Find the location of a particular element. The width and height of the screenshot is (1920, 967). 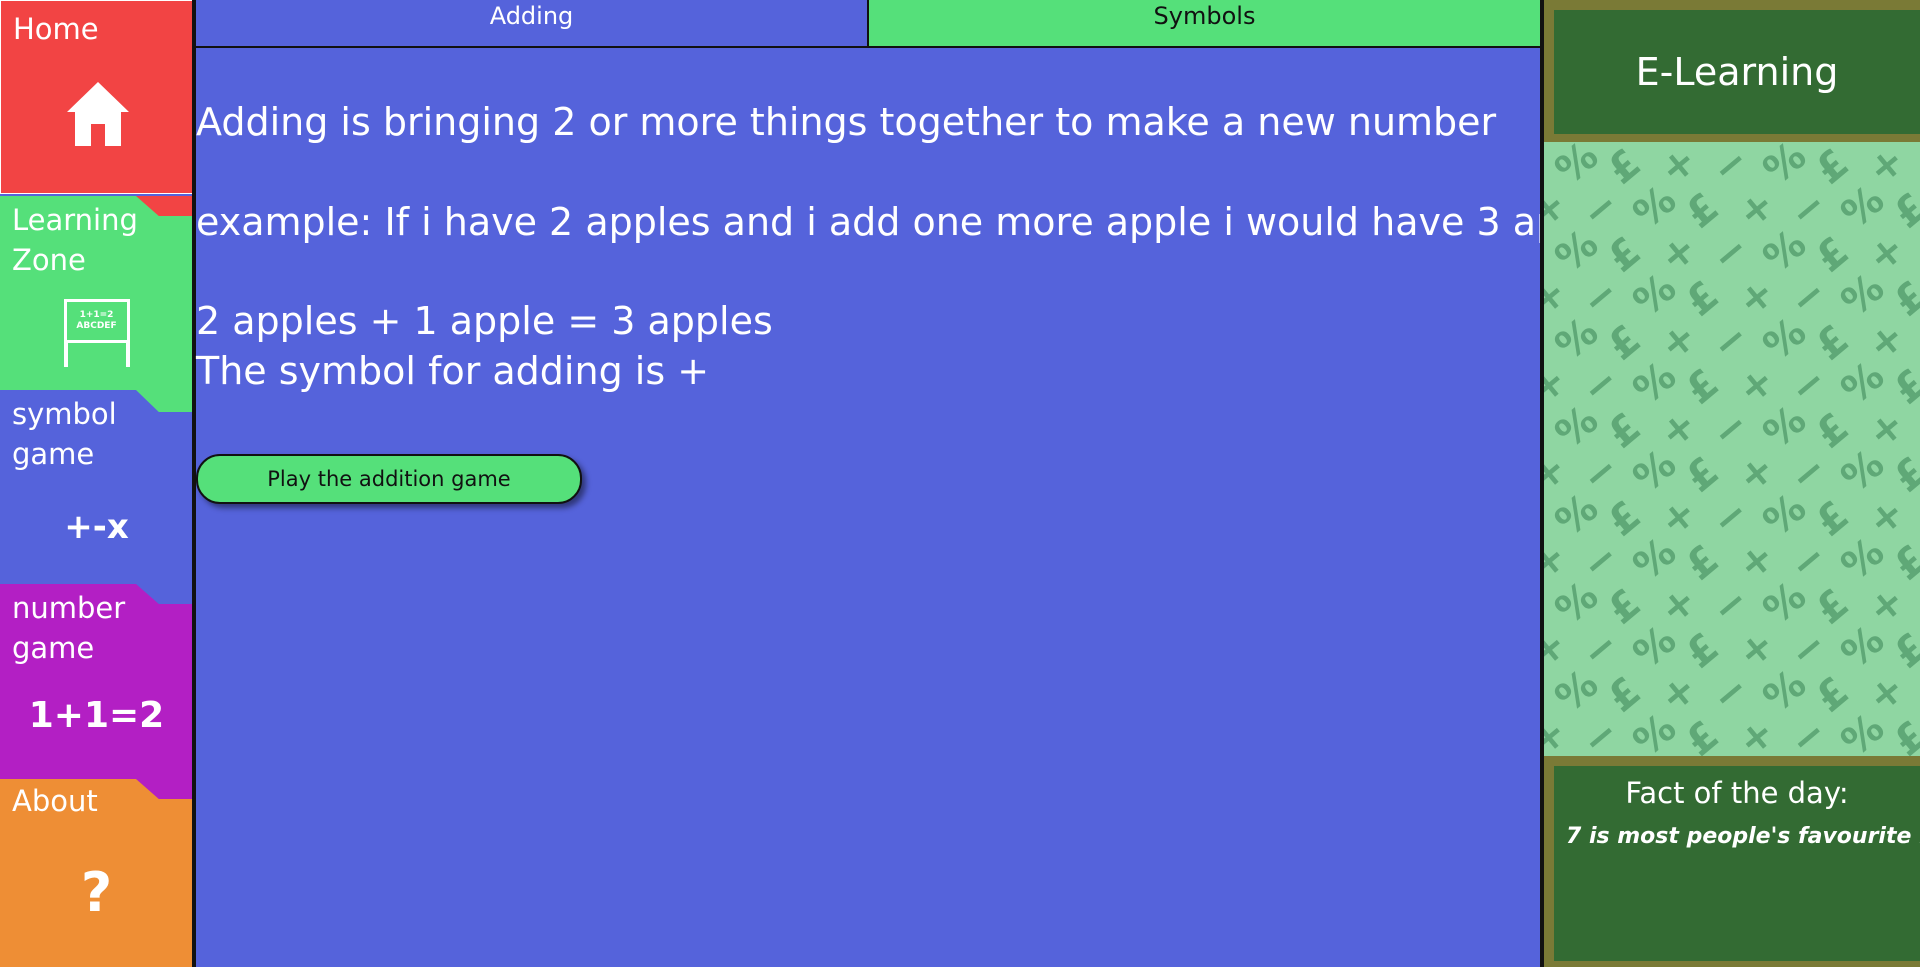

tab-adding: Adding is located at coordinates (532, 23).